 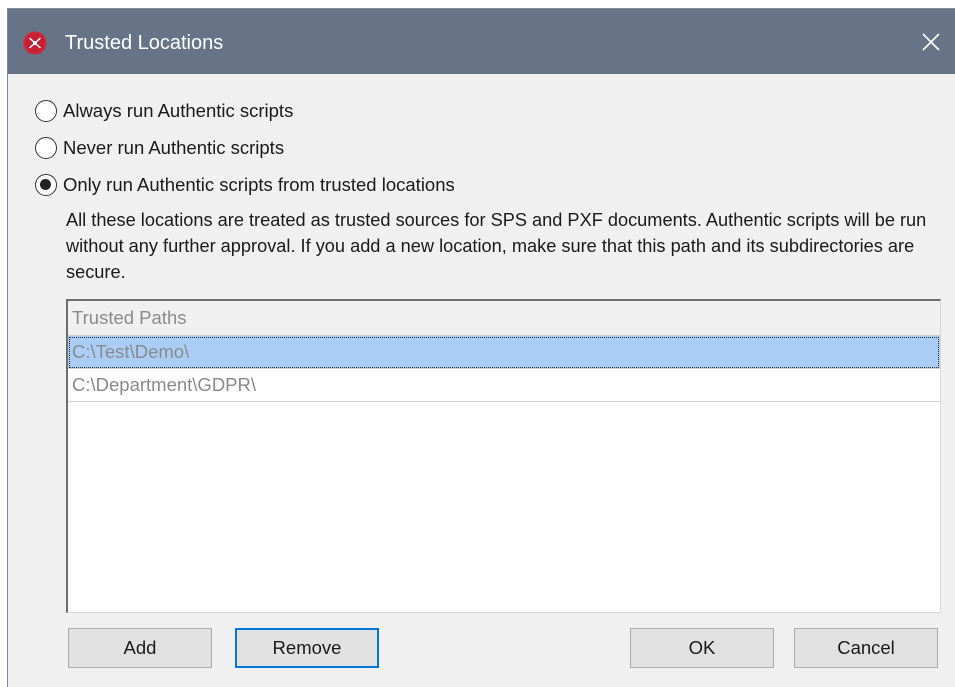 I want to click on remove-button: Remove, so click(x=307, y=648).